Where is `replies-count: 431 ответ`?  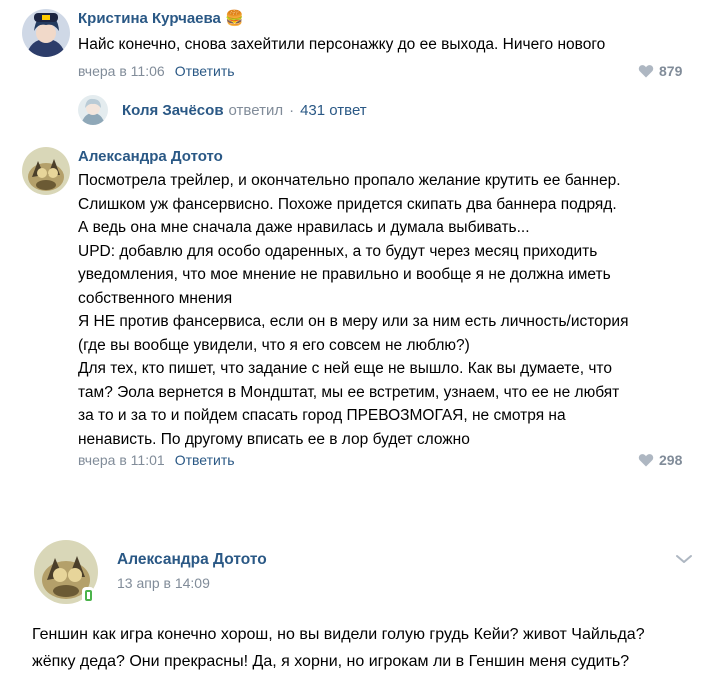
replies-count: 431 ответ is located at coordinates (333, 110).